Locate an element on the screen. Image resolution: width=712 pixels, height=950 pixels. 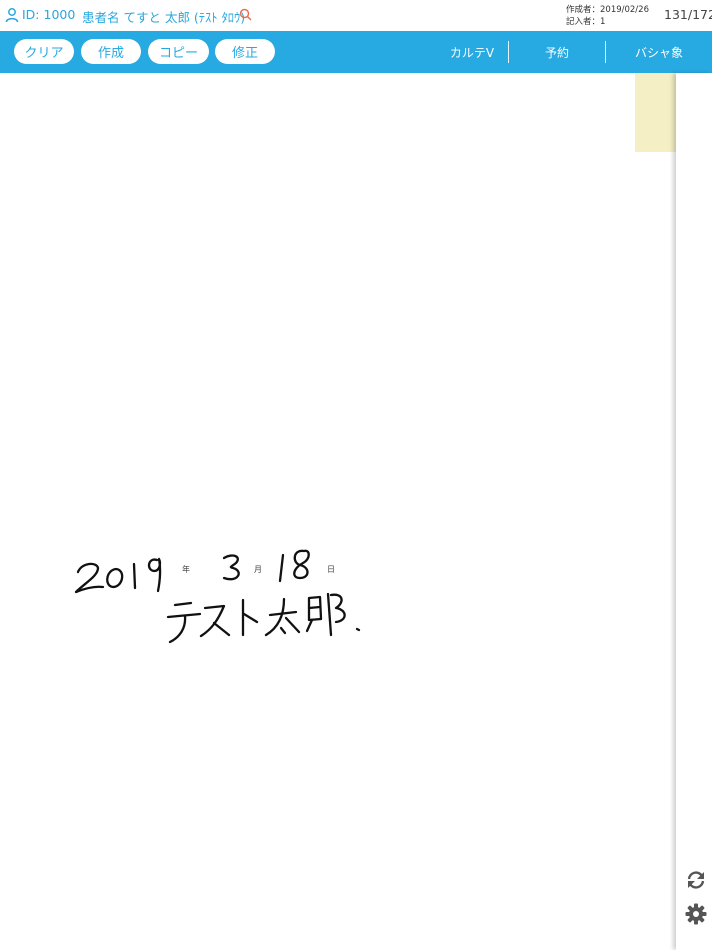
handwriting-layer is located at coordinates (217, 596).